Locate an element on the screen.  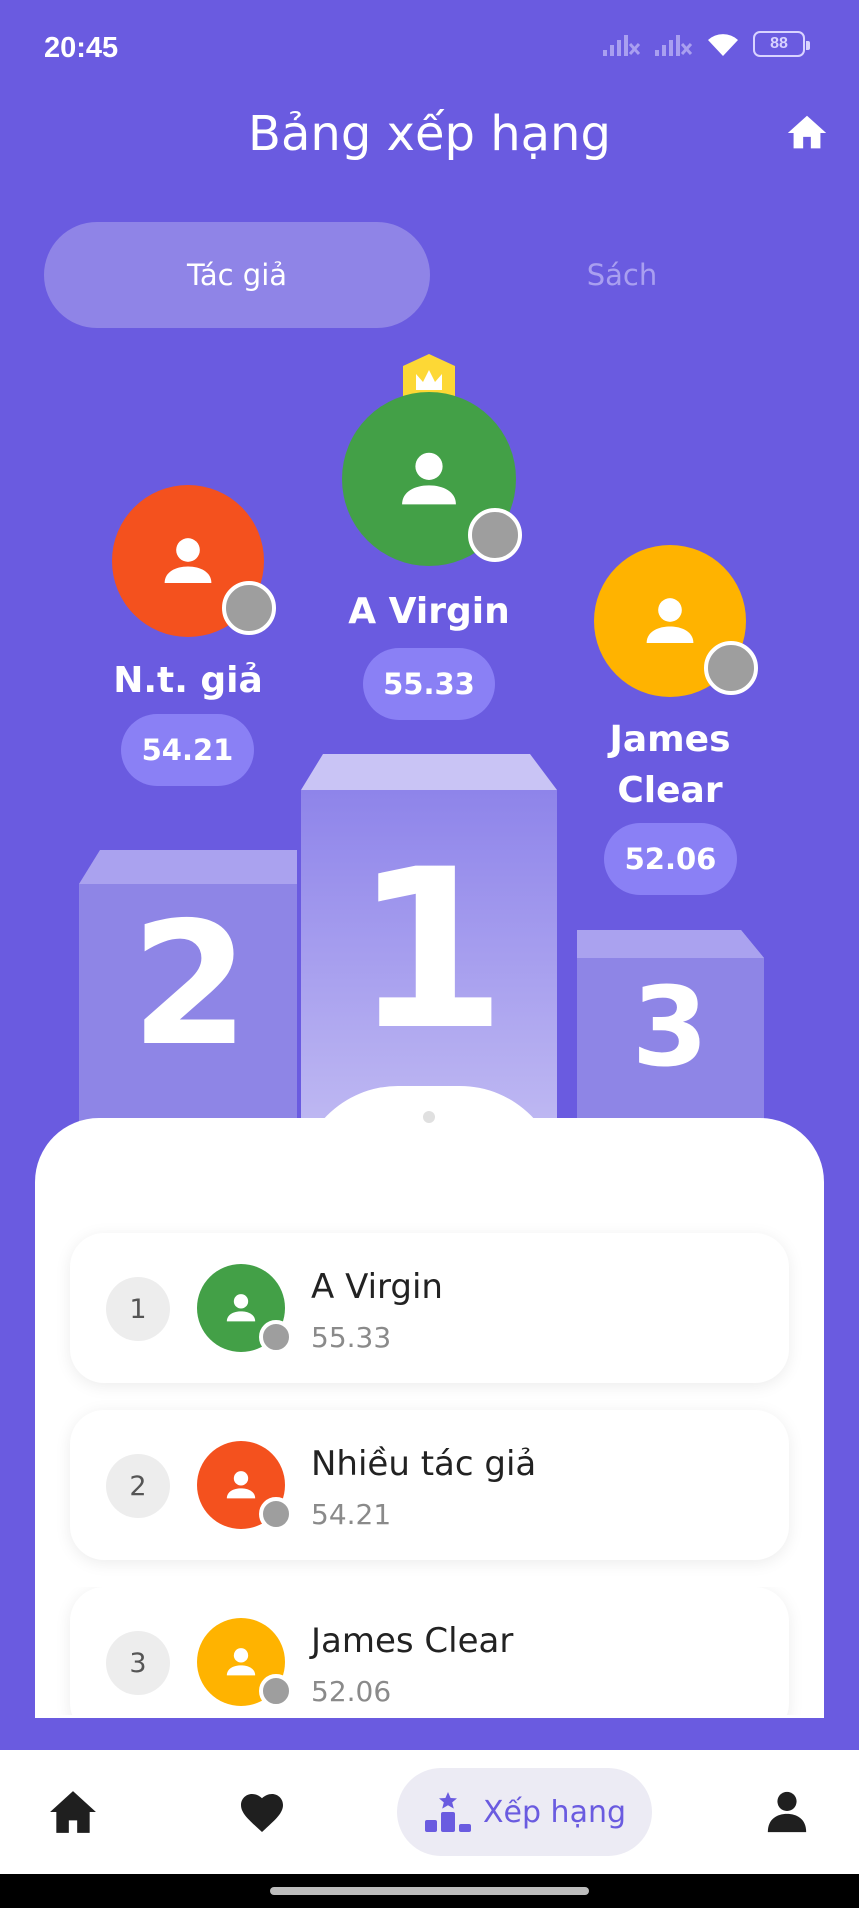
heart-icon is located at coordinates (262, 1812).